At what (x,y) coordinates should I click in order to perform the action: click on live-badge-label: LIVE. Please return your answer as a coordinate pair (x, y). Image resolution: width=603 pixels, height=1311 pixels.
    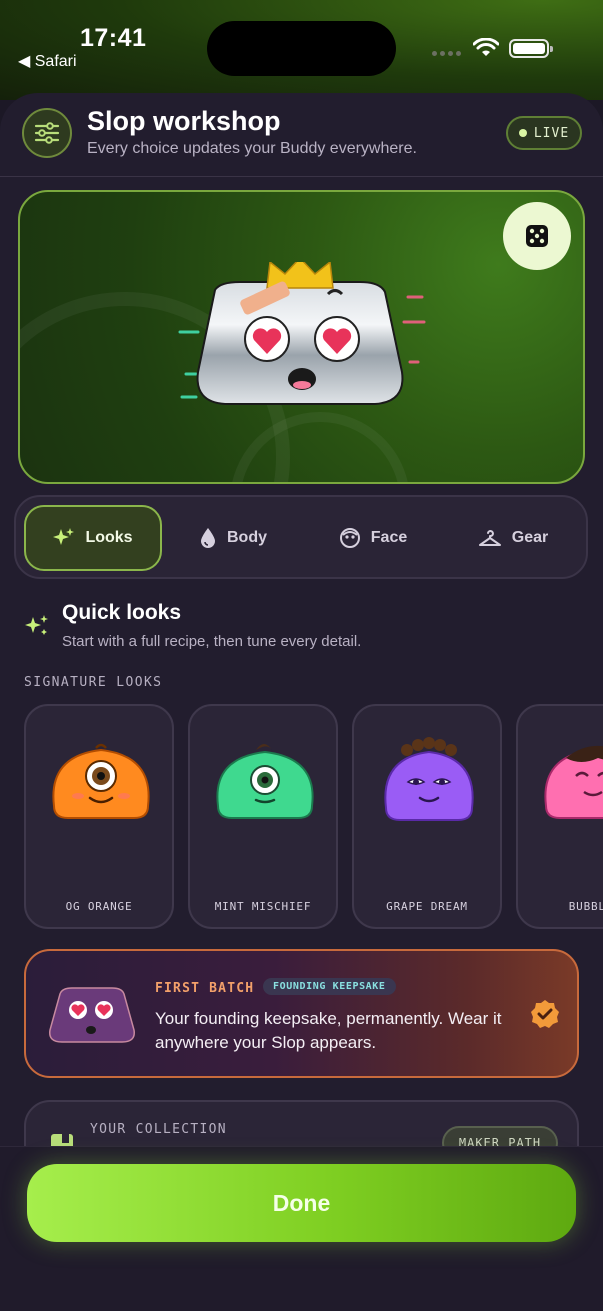
    Looking at the image, I should click on (551, 133).